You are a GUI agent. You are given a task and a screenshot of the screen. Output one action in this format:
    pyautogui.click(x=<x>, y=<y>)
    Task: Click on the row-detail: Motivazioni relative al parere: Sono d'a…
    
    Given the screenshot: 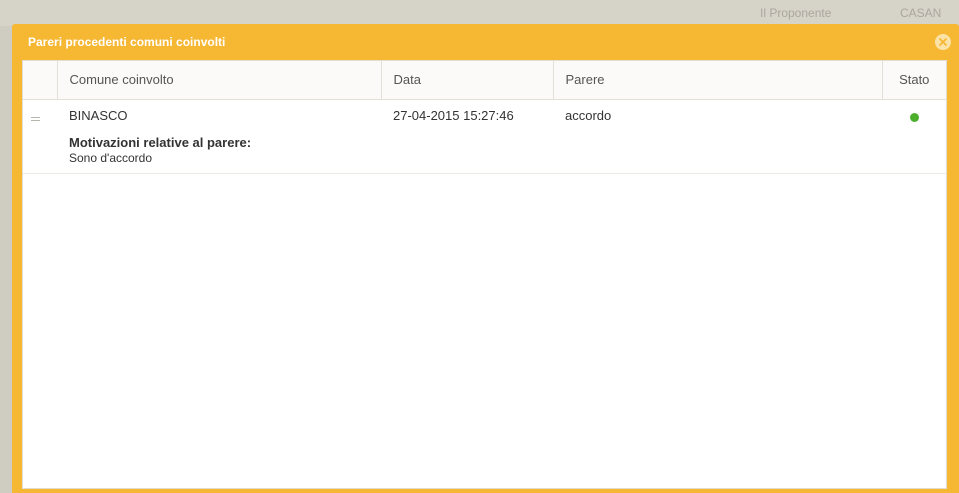 What is the action you would take?
    pyautogui.click(x=484, y=149)
    